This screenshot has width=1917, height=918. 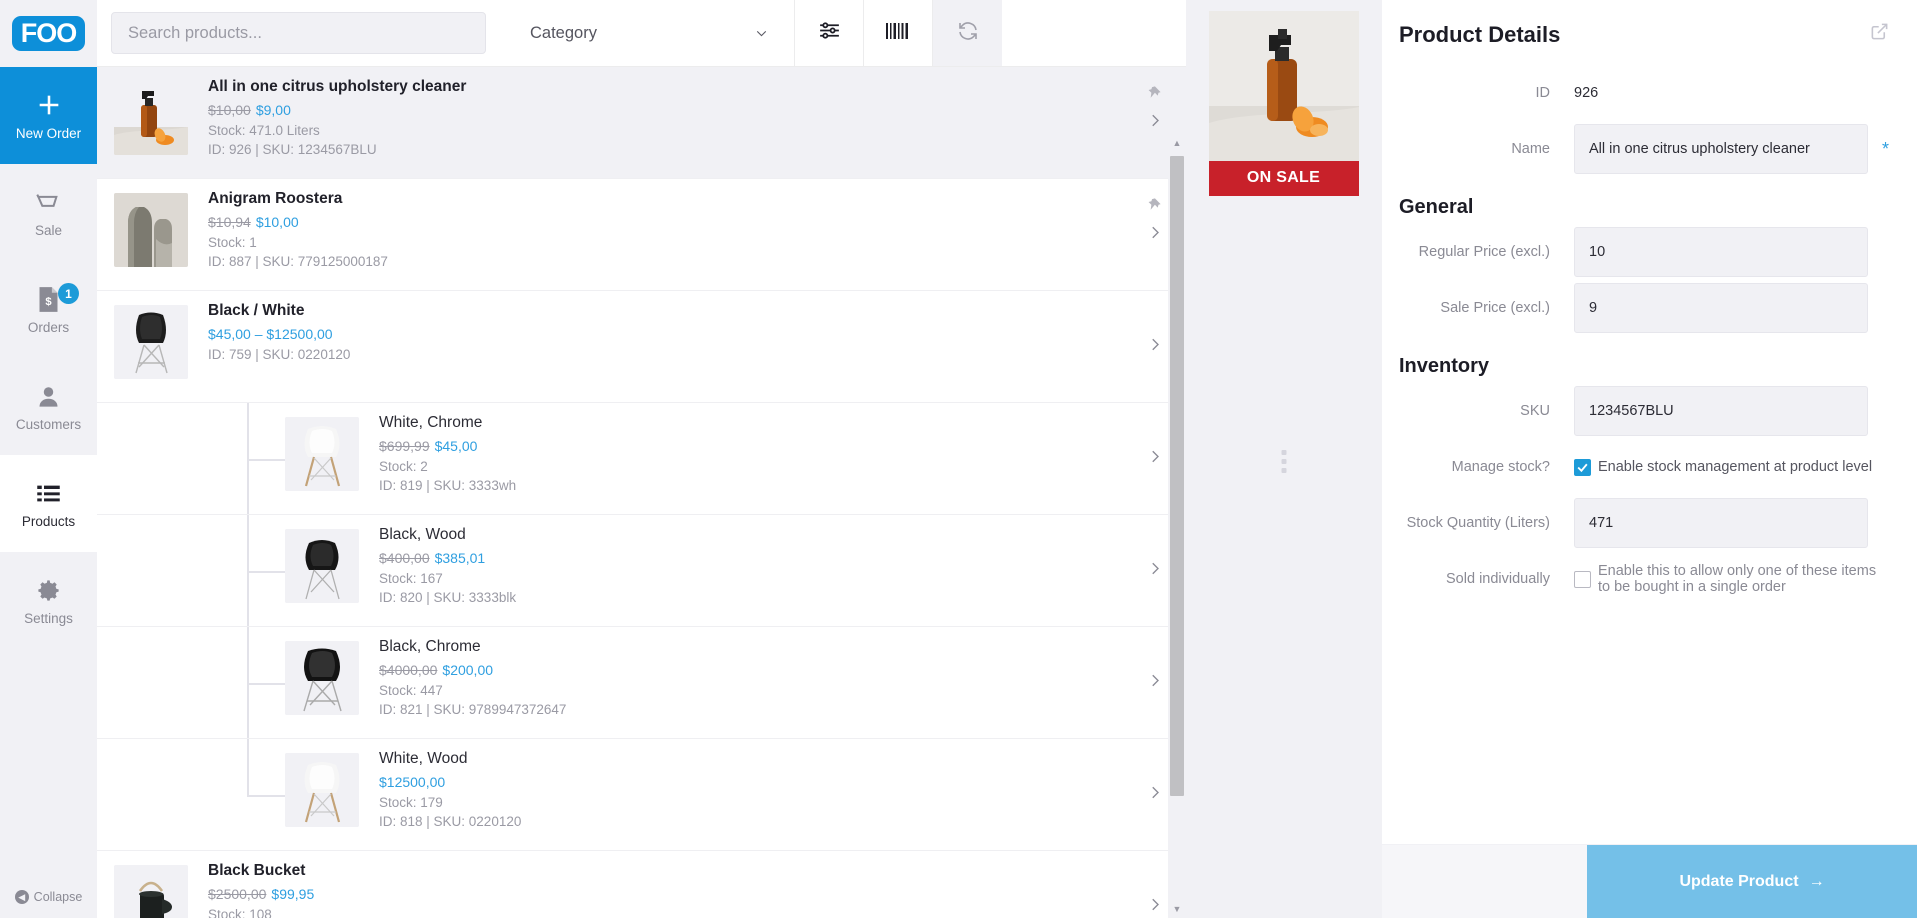 I want to click on product-preview-column: ON SALE, so click(x=1283, y=459).